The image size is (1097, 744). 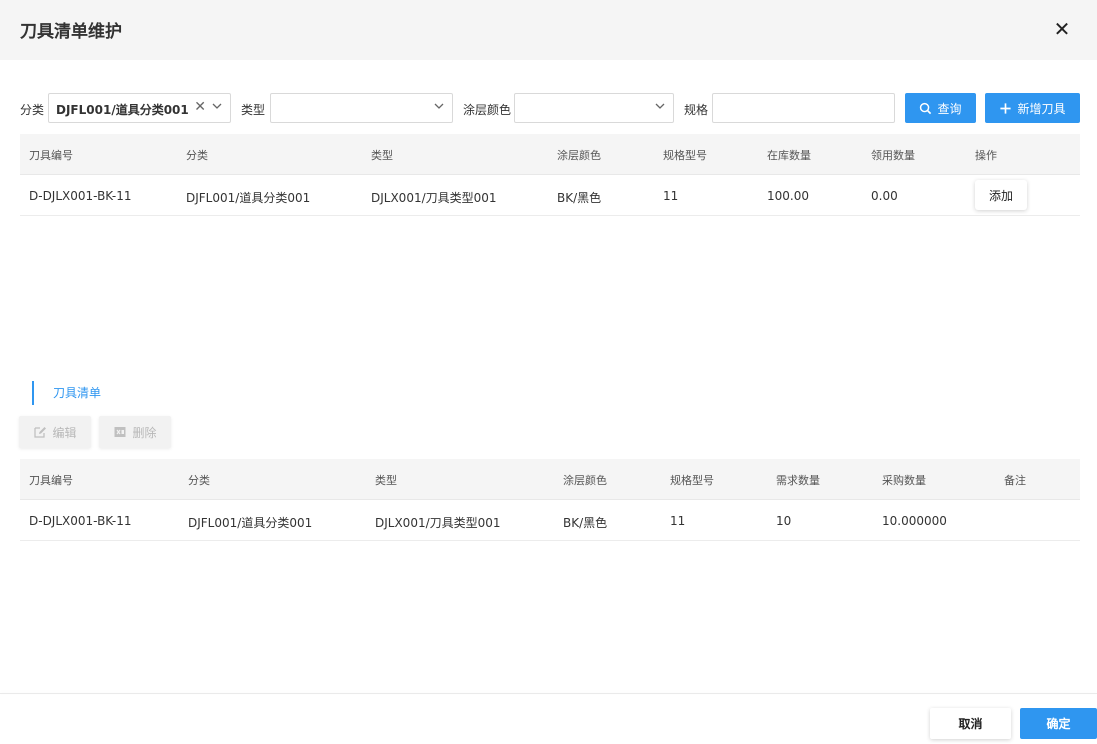 What do you see at coordinates (986, 155) in the screenshot?
I see `header-action: 操作` at bounding box center [986, 155].